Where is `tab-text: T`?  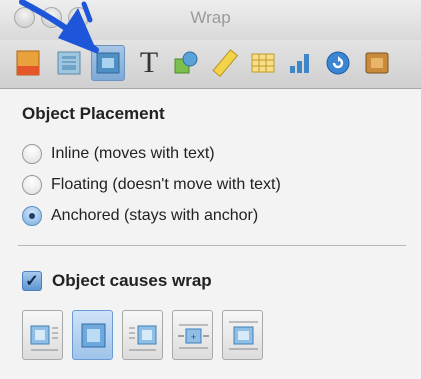 tab-text: T is located at coordinates (149, 63).